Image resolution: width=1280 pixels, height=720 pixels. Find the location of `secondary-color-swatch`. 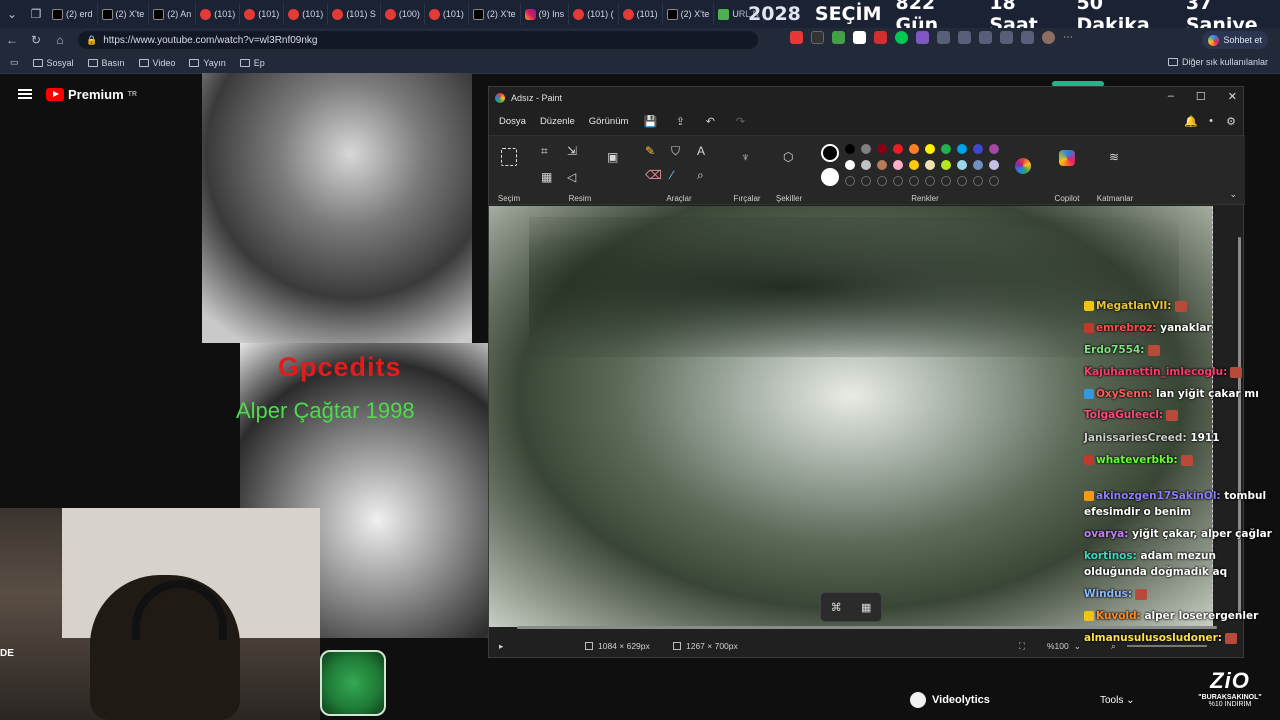

secondary-color-swatch is located at coordinates (830, 177).